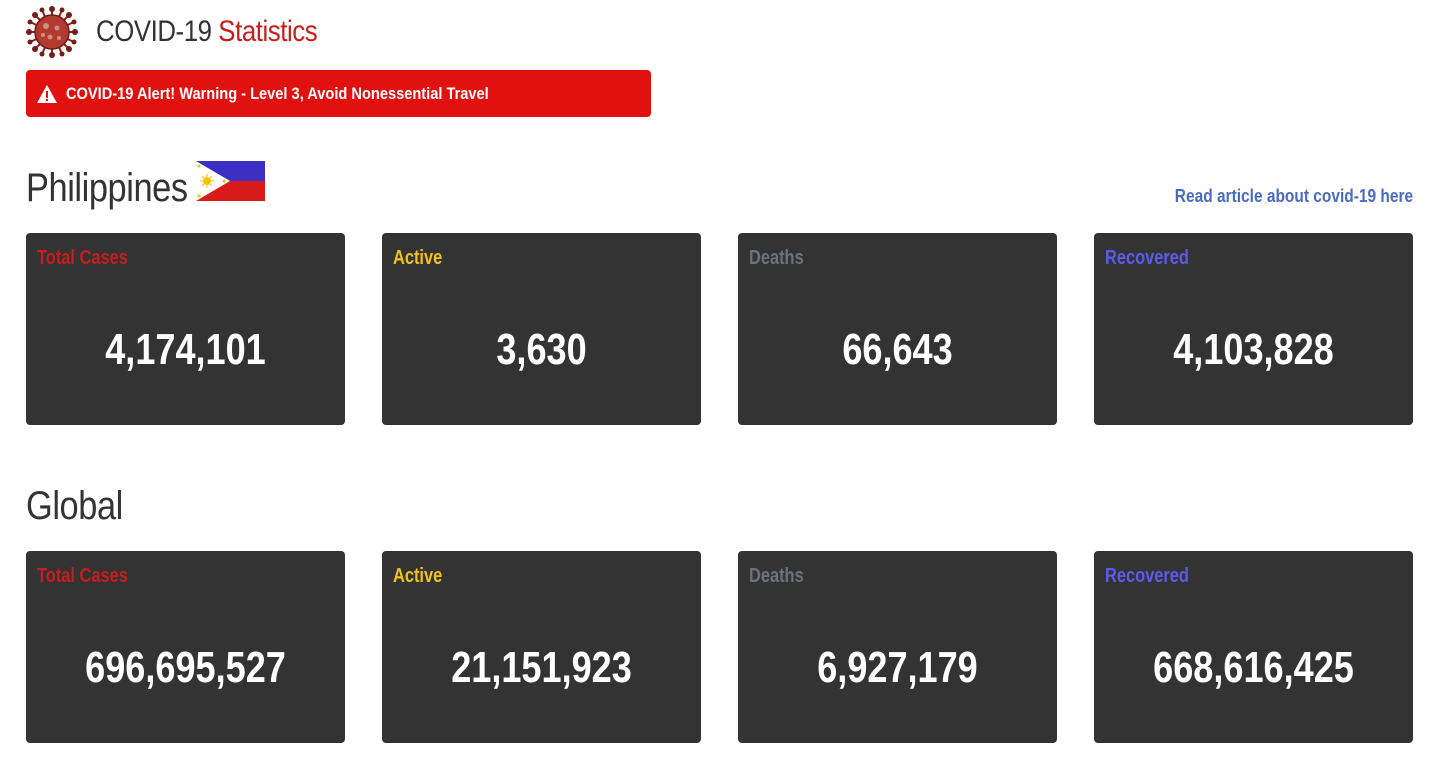  I want to click on global-recovered-card: Recovered 668,616,425, so click(1253, 647).